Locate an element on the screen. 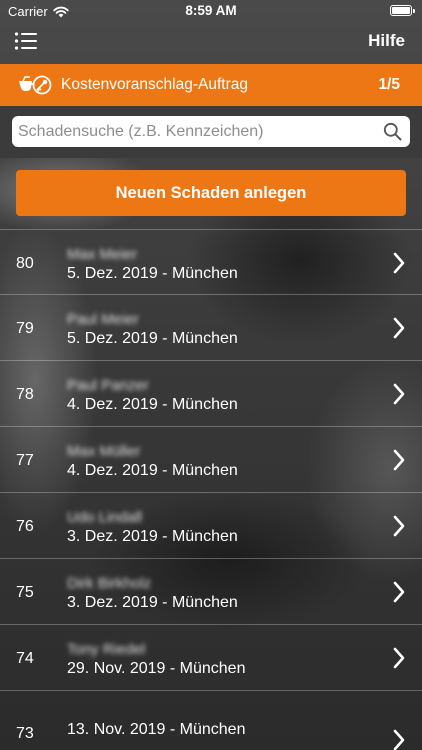  damage-row: 76 Udo Lindall 3. Dez. 2019 - München is located at coordinates (211, 526).